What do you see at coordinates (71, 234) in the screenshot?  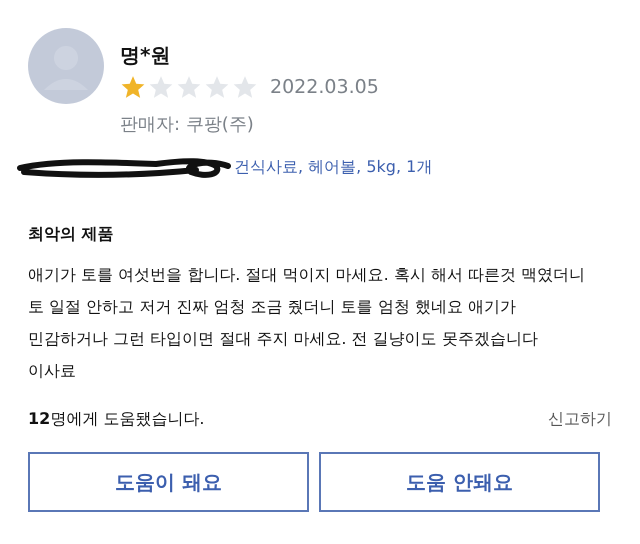 I see `review-title: 최악의 제품` at bounding box center [71, 234].